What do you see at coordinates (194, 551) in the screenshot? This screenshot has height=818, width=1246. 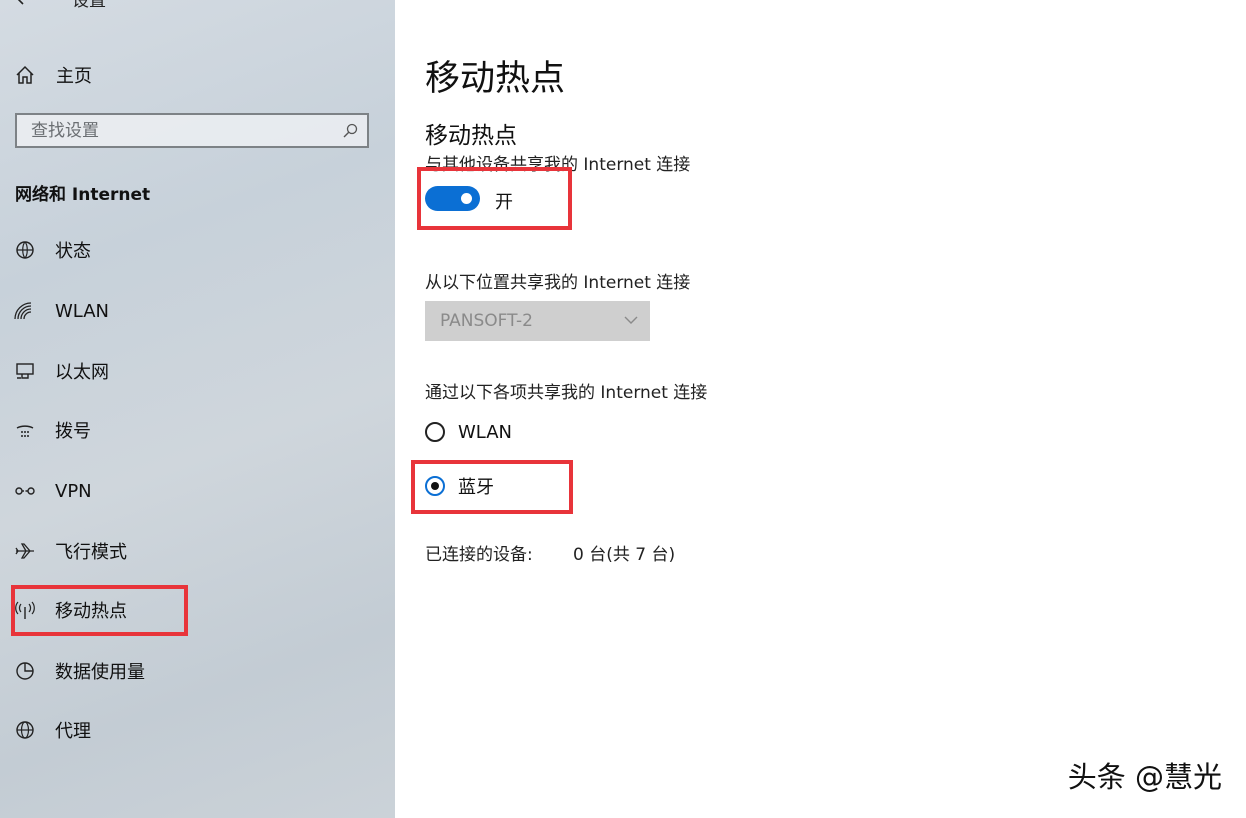 I see `sidebar-item-airplane-mode: 飞行模式` at bounding box center [194, 551].